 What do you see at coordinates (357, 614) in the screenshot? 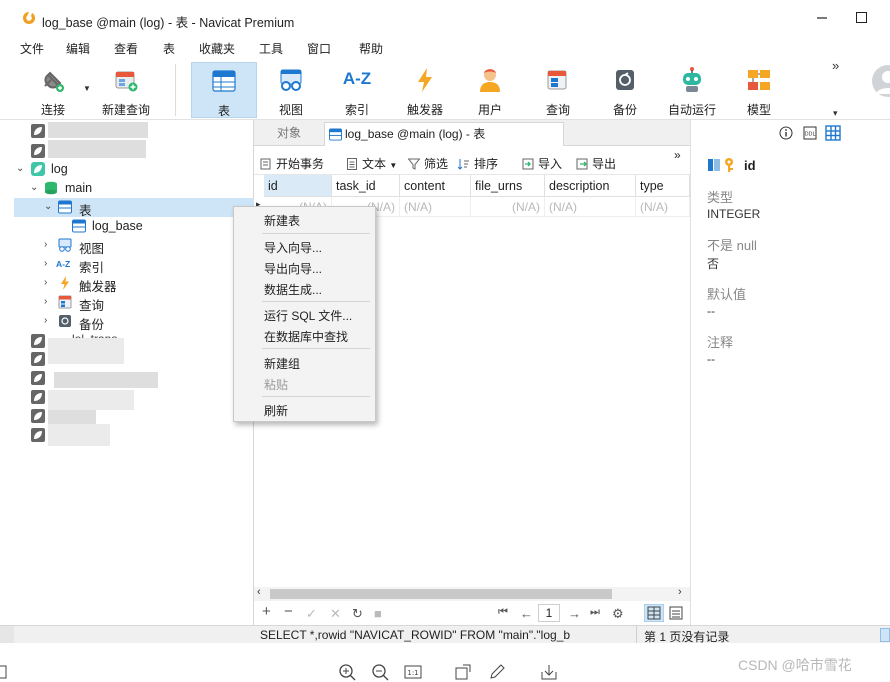
I see `refresh-icon: ↻` at bounding box center [357, 614].